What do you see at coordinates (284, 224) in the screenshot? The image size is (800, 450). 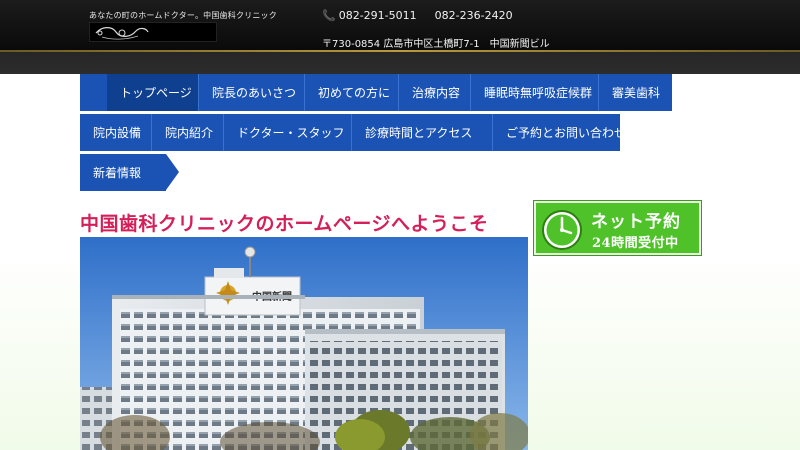 I see `welcome-title: 中国歯科クリニックのホームページへようこそ` at bounding box center [284, 224].